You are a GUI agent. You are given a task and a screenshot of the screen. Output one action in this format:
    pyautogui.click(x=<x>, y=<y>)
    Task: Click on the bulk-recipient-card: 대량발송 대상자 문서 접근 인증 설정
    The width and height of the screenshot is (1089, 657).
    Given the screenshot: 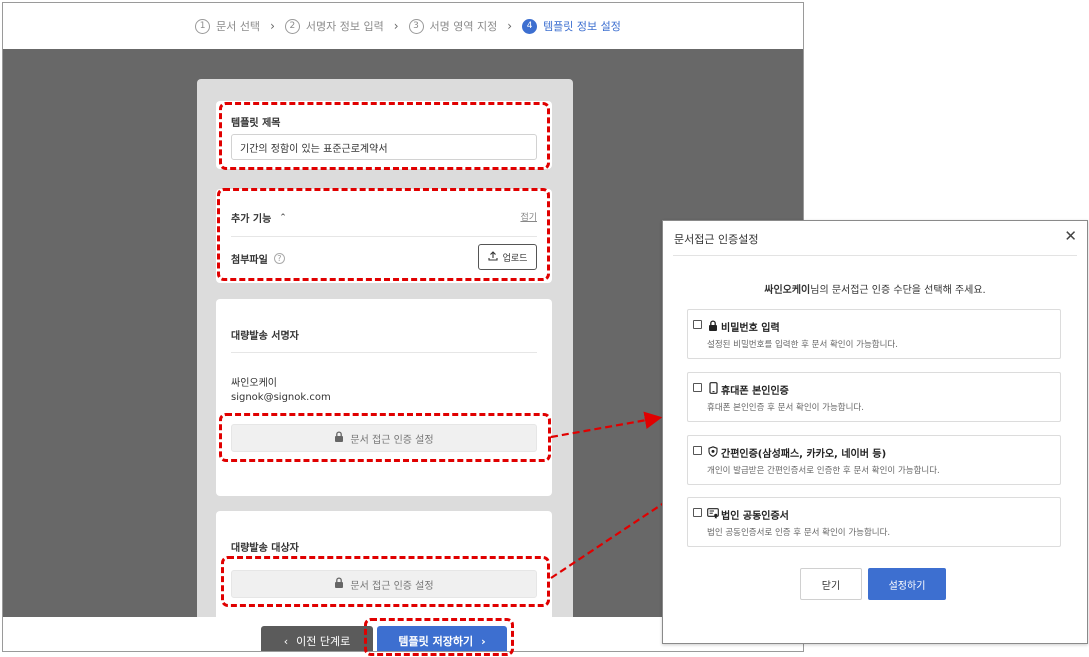 What is the action you would take?
    pyautogui.click(x=384, y=567)
    